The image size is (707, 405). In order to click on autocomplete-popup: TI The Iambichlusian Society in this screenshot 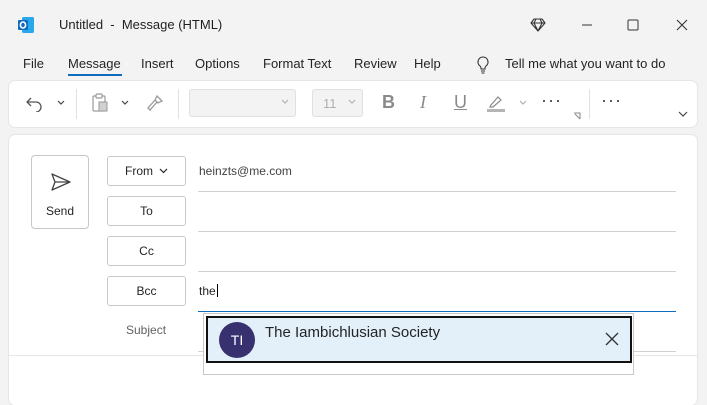, I will do `click(418, 344)`.